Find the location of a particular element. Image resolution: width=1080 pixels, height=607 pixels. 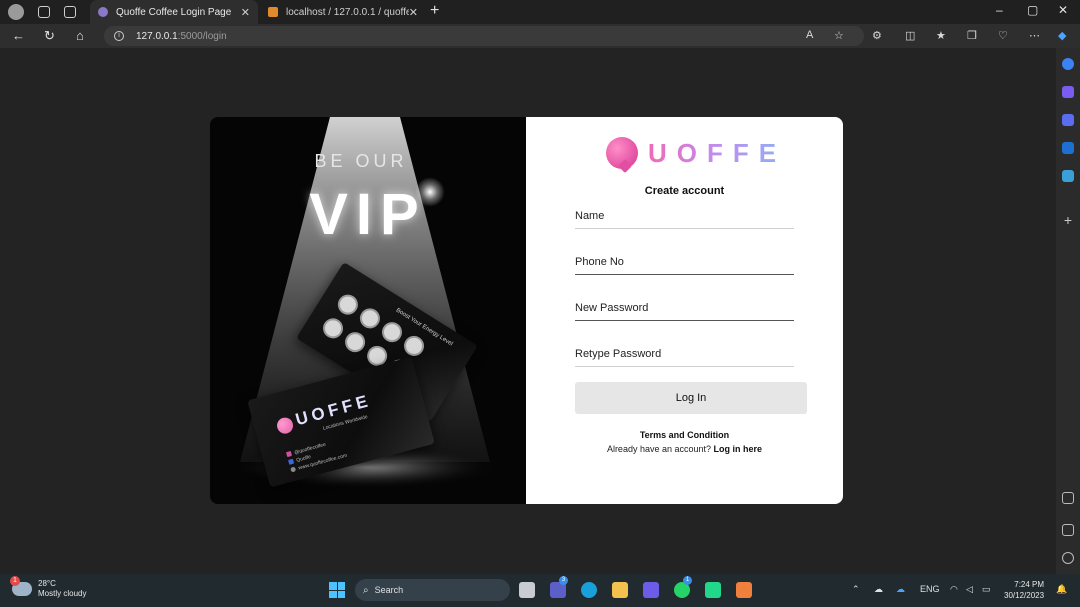

teams-badge: 3 is located at coordinates (563, 580).